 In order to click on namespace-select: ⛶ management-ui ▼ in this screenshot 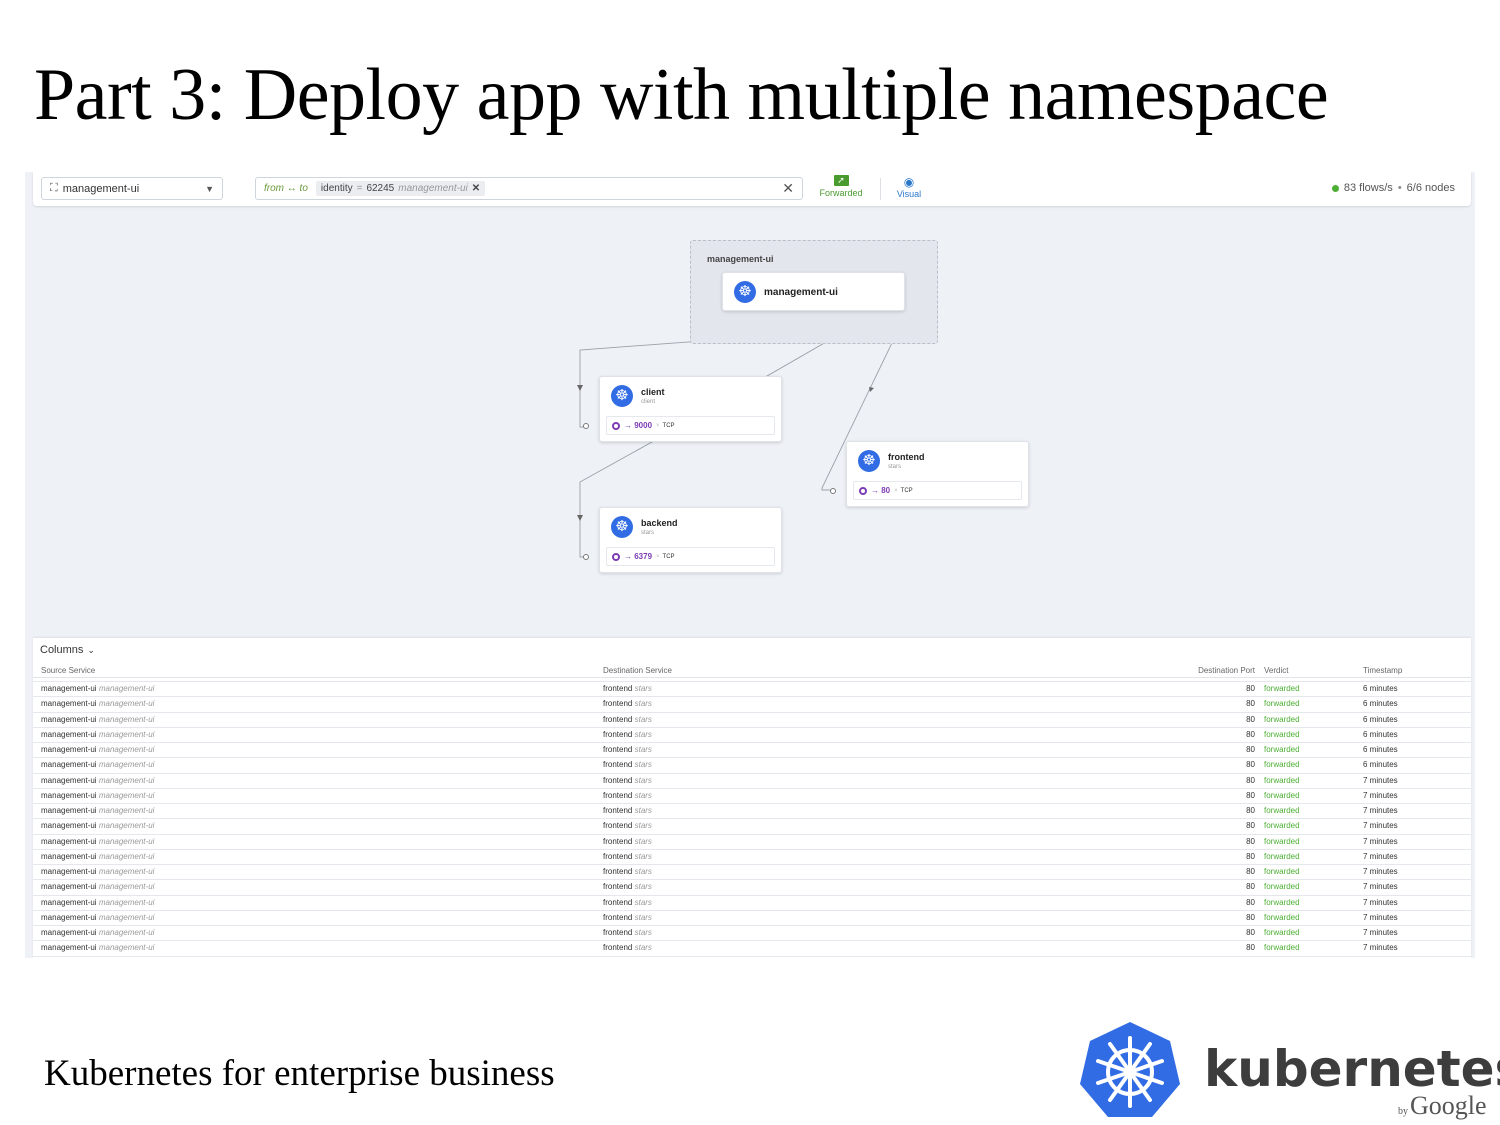, I will do `click(132, 188)`.